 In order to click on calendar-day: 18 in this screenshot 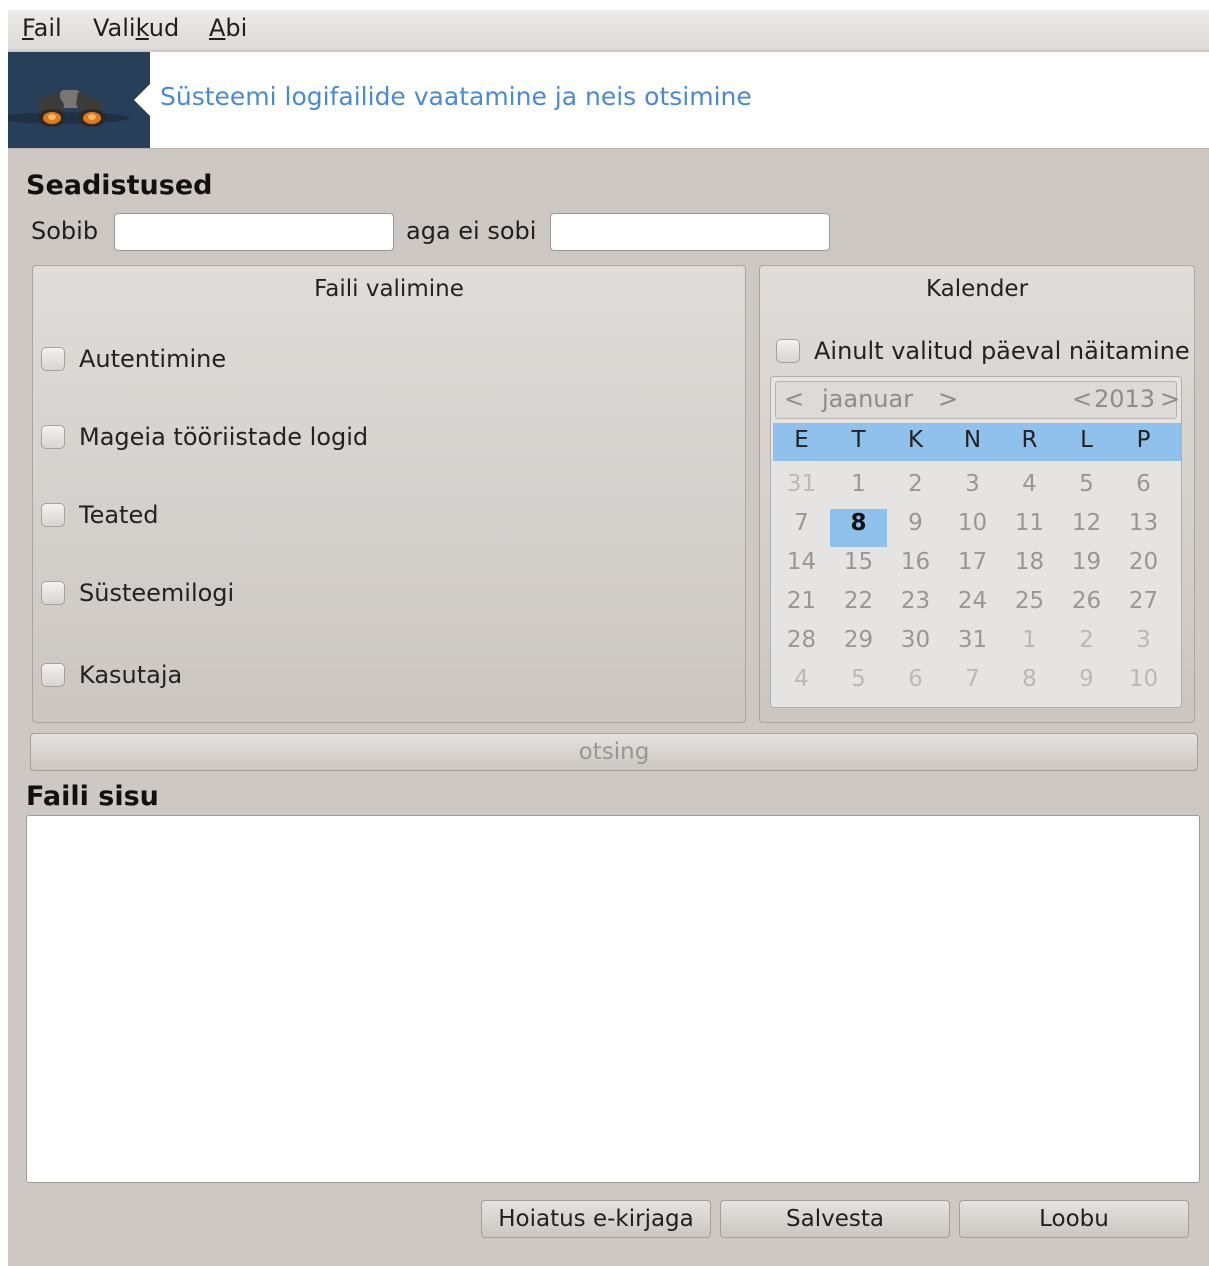, I will do `click(1029, 562)`.